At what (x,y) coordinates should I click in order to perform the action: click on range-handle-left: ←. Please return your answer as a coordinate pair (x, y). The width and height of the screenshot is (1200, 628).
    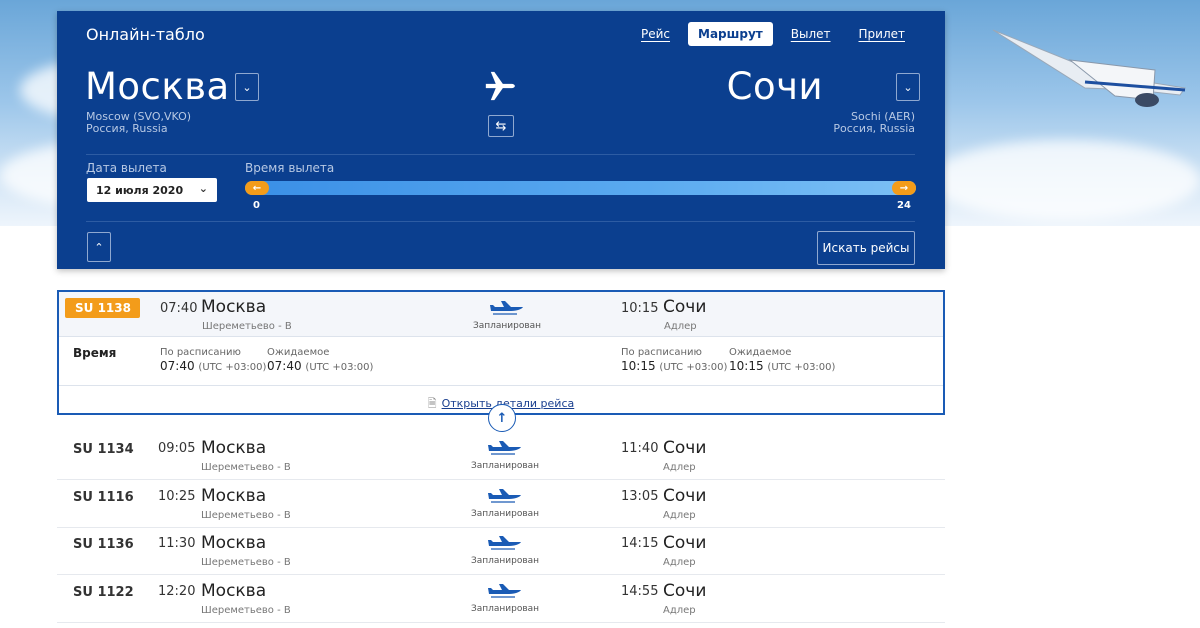
    Looking at the image, I should click on (257, 188).